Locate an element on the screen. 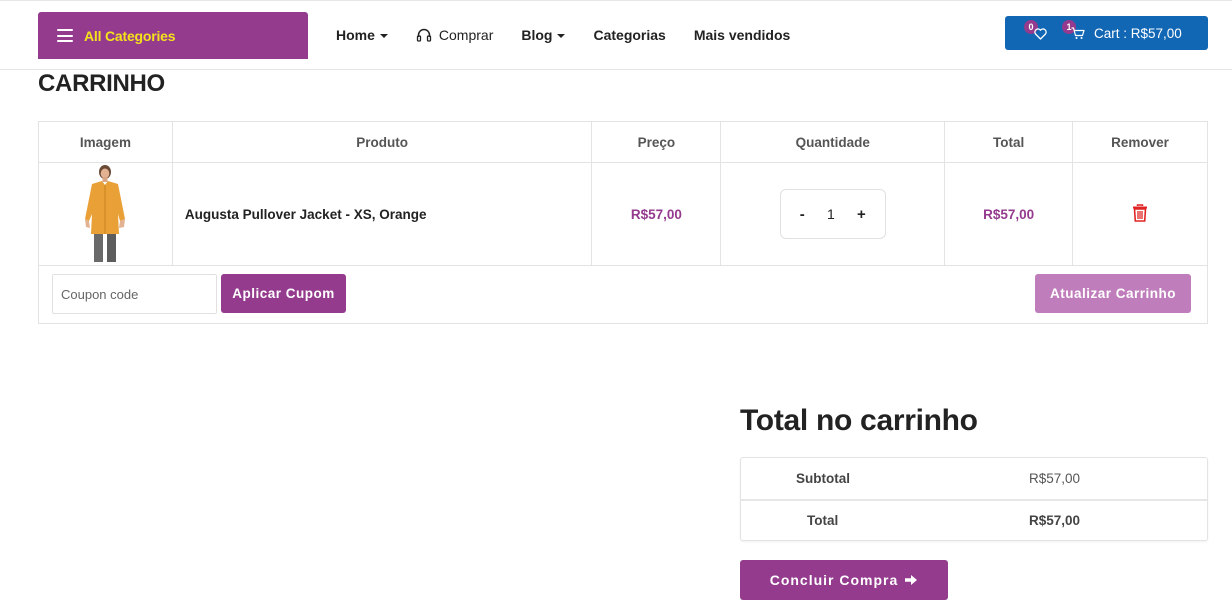 The width and height of the screenshot is (1232, 606). coupon-row: Aplicar Cupom Atualizar Carrinho is located at coordinates (623, 294).